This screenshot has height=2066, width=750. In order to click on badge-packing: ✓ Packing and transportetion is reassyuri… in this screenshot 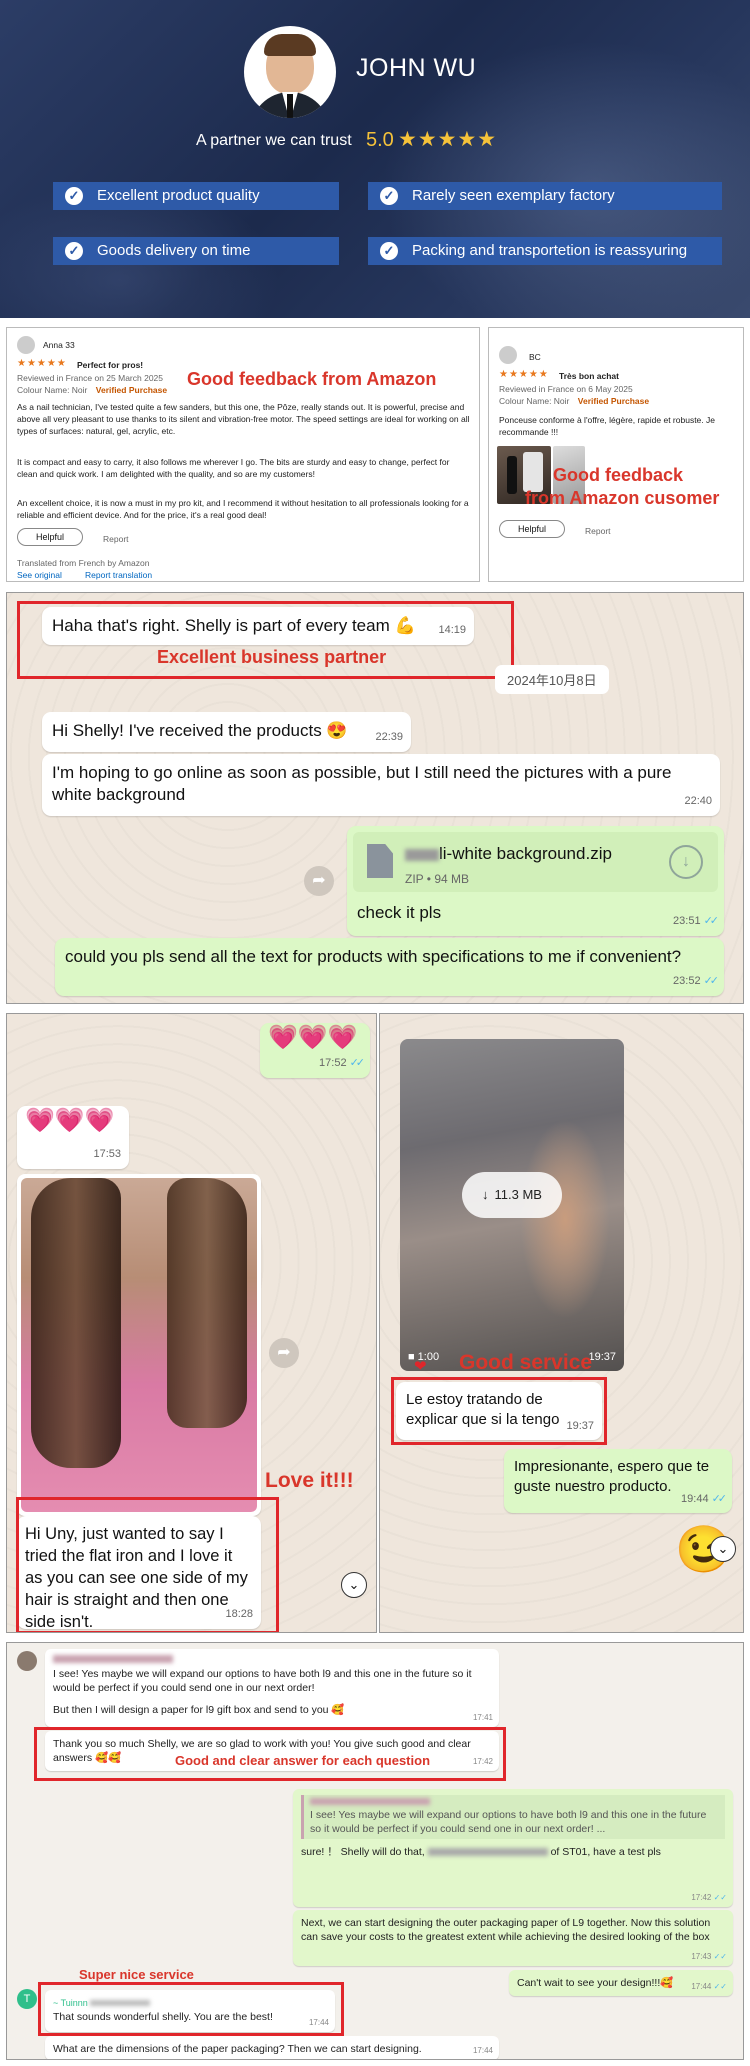, I will do `click(545, 251)`.